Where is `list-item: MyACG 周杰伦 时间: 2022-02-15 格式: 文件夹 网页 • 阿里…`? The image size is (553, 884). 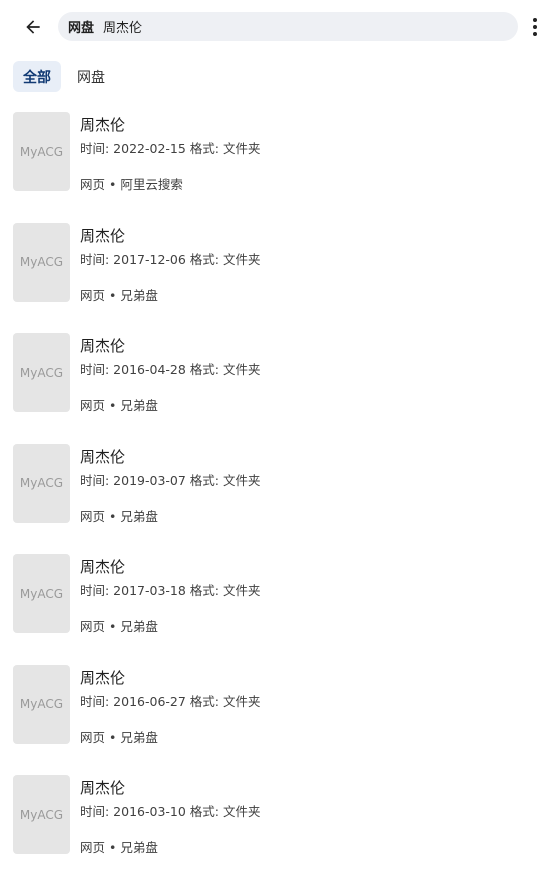 list-item: MyACG 周杰伦 时间: 2022-02-15 格式: 文件夹 网页 • 阿里… is located at coordinates (276, 165).